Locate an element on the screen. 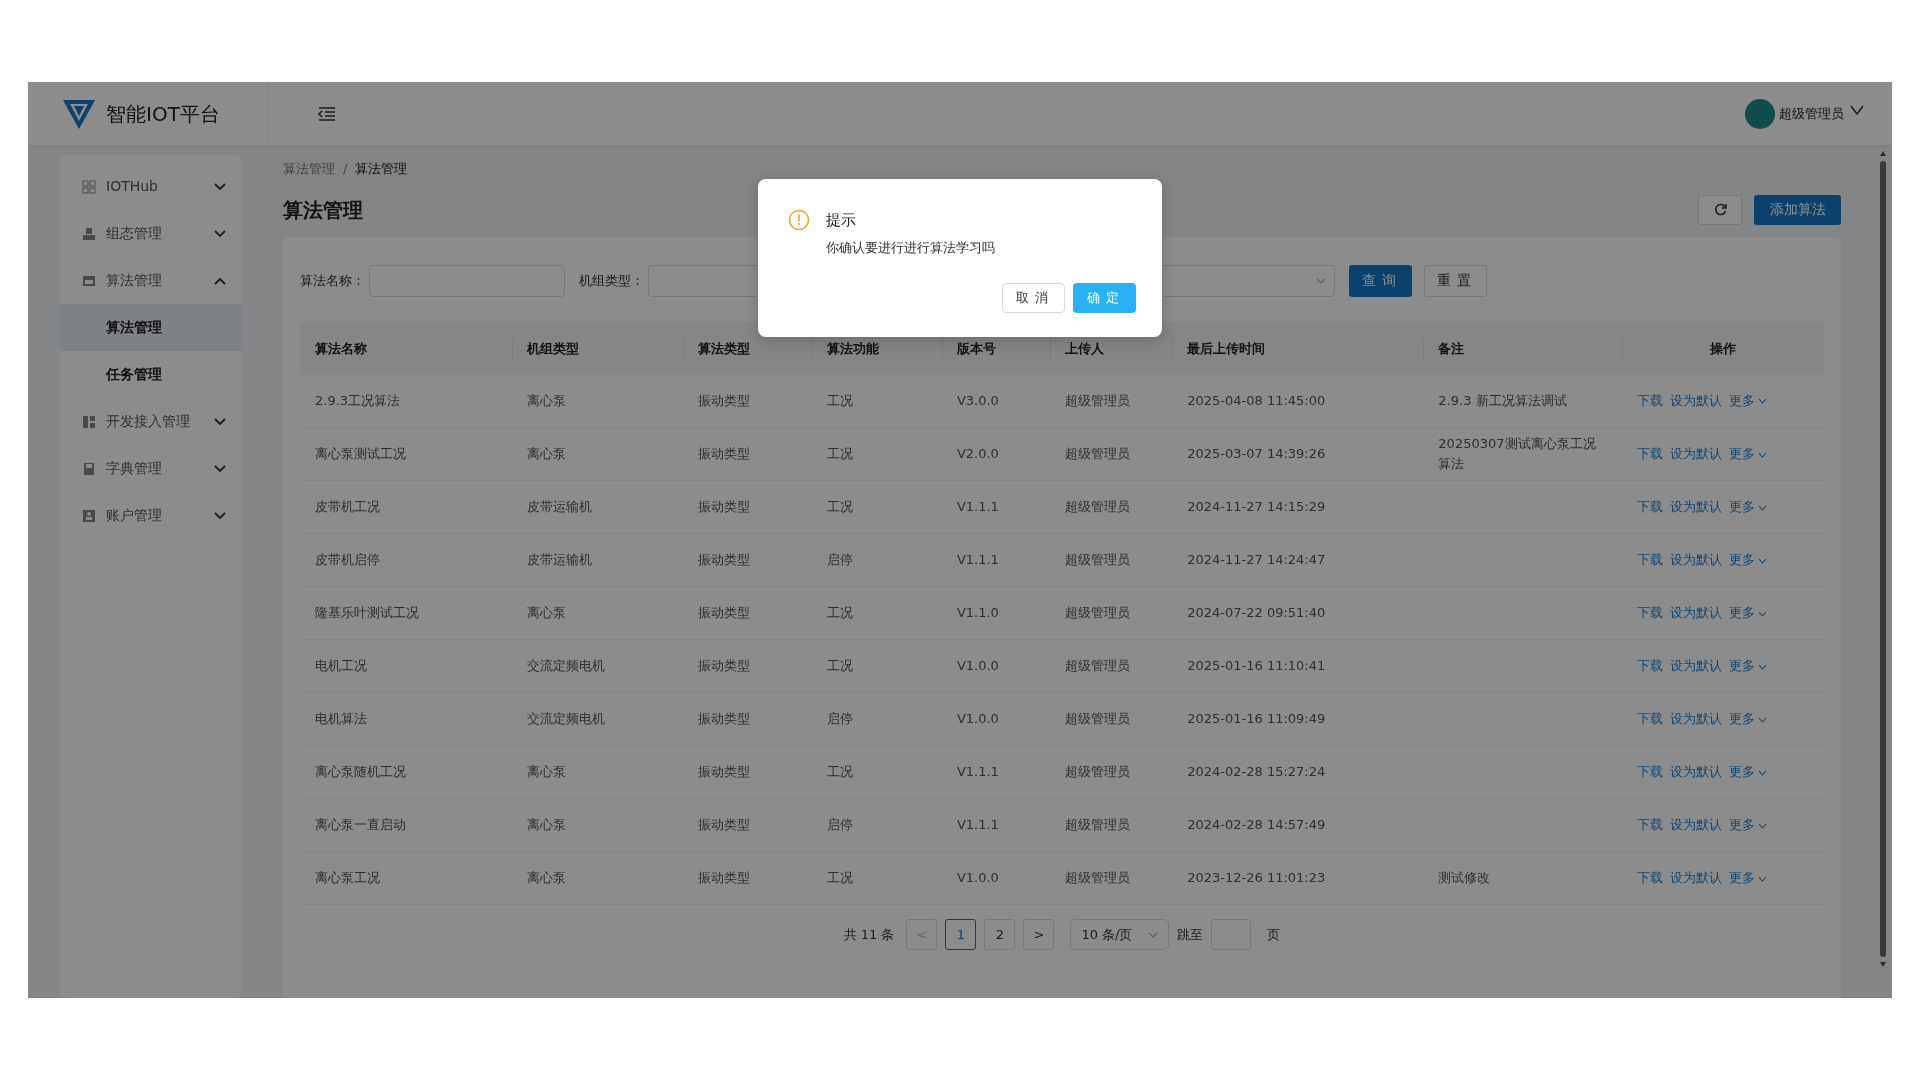 The height and width of the screenshot is (1080, 1920). scrollbar is located at coordinates (1883, 559).